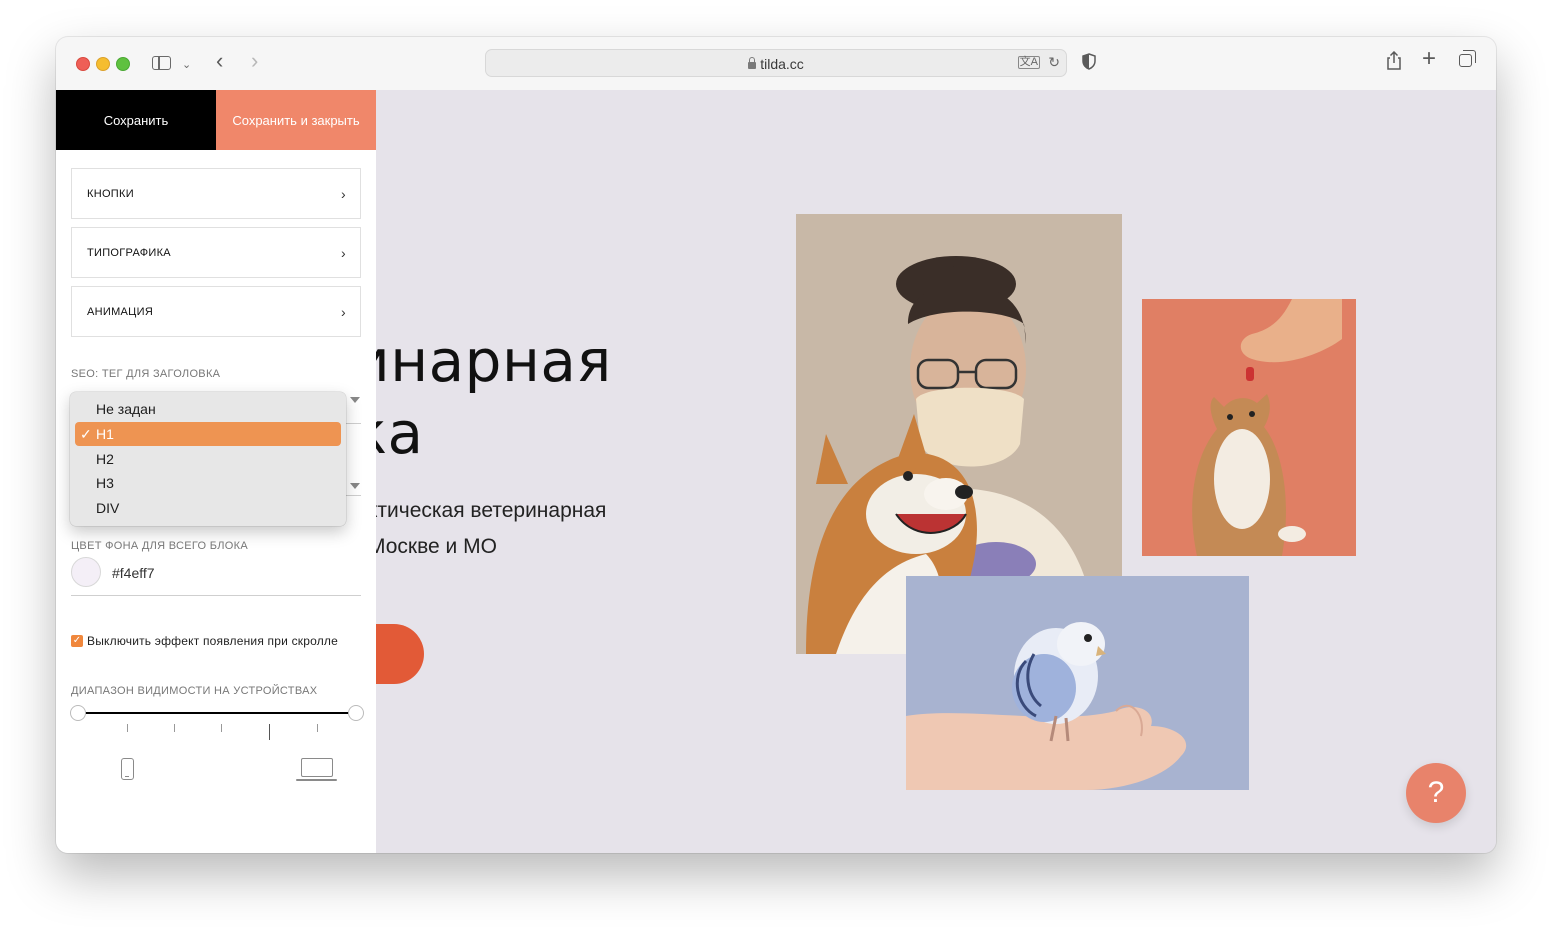 This screenshot has height=927, width=1552. What do you see at coordinates (494, 397) in the screenshot?
I see `hero-title: инарная ка` at bounding box center [494, 397].